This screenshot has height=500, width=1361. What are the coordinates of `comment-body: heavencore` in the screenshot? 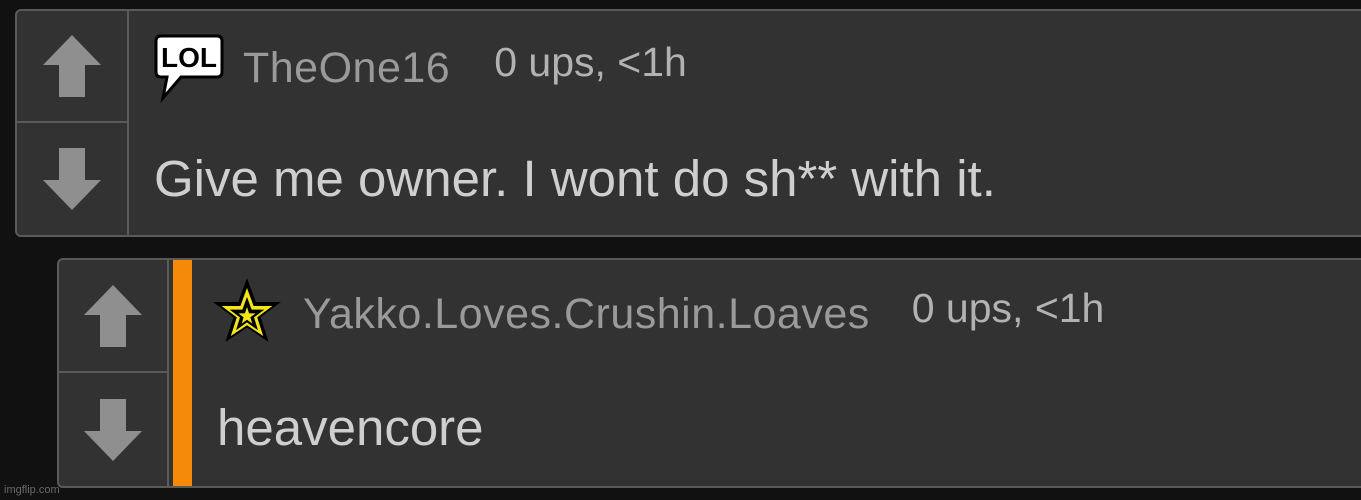 It's located at (350, 427).